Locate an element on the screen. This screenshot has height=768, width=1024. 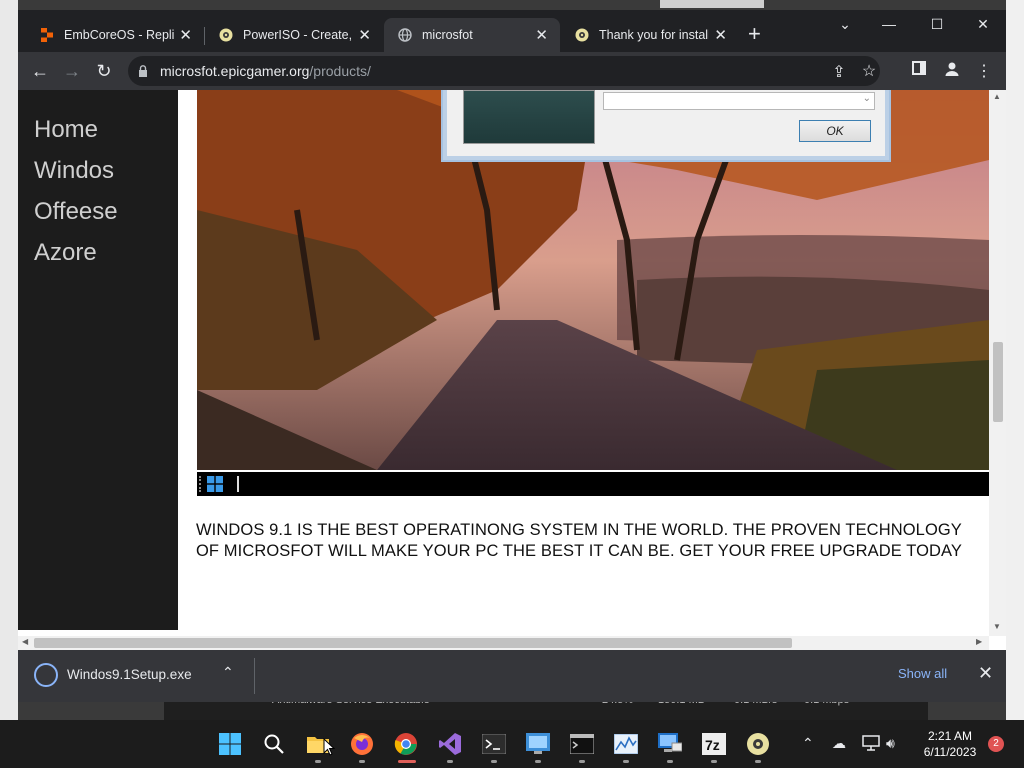
back-button: ← is located at coordinates (40, 71).